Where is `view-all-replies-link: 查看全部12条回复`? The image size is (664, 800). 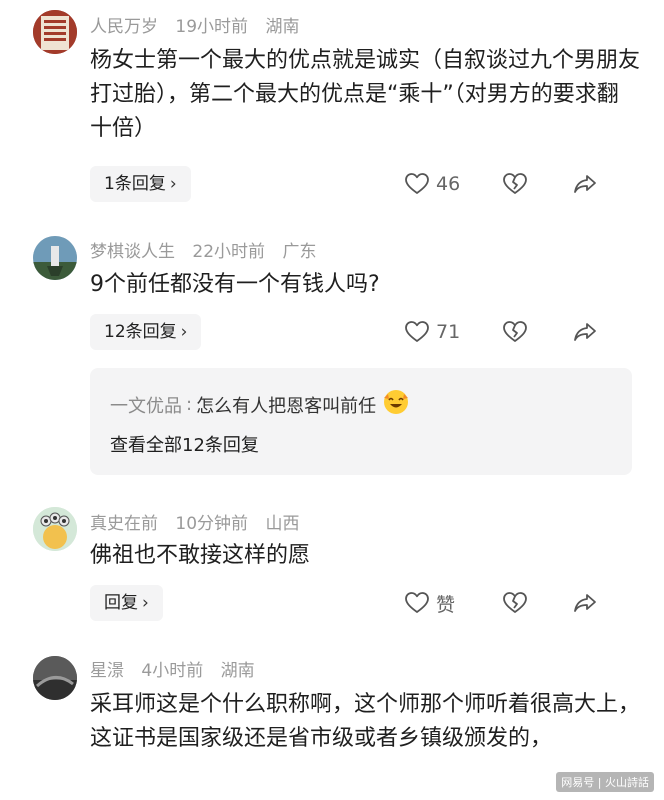
view-all-replies-link: 查看全部12条回复 is located at coordinates (184, 444).